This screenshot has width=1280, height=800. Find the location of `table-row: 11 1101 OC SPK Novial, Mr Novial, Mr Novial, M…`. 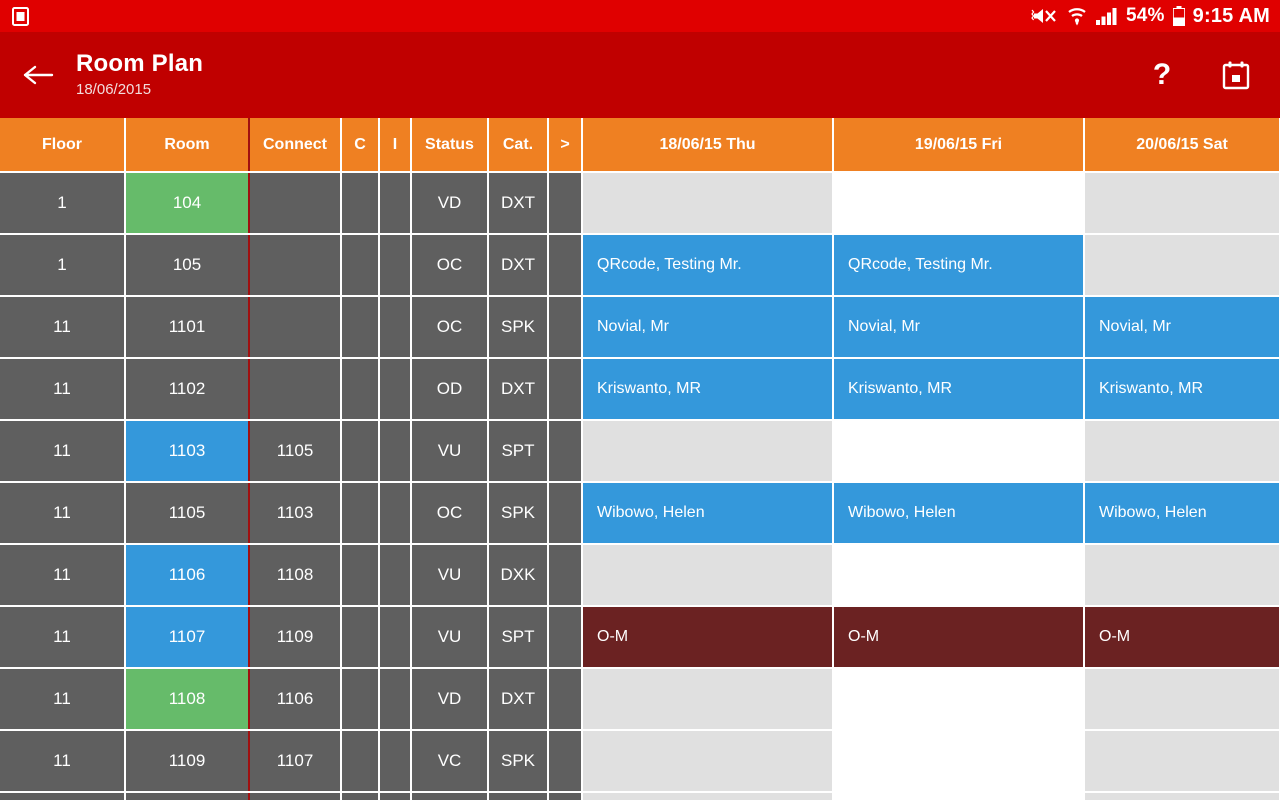

table-row: 11 1101 OC SPK Novial, Mr Novial, Mr Novial, M… is located at coordinates (640, 327).